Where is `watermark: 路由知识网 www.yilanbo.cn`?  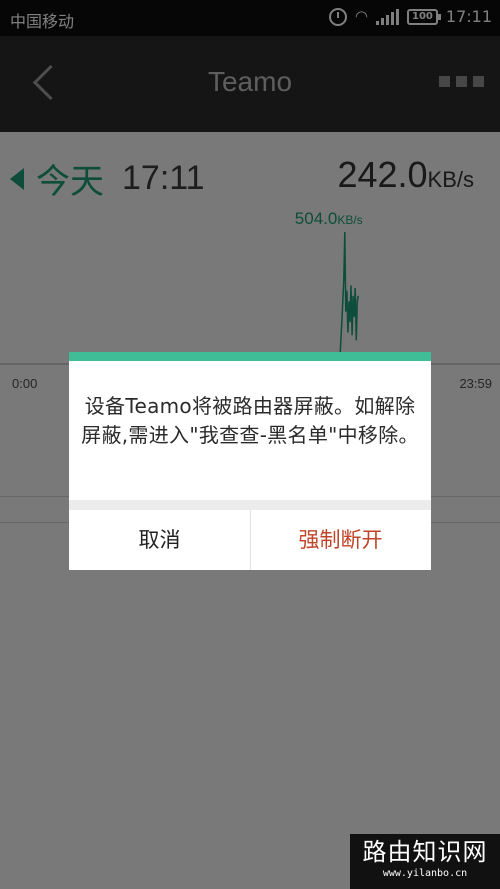
watermark: 路由知识网 www.yilanbo.cn is located at coordinates (425, 861).